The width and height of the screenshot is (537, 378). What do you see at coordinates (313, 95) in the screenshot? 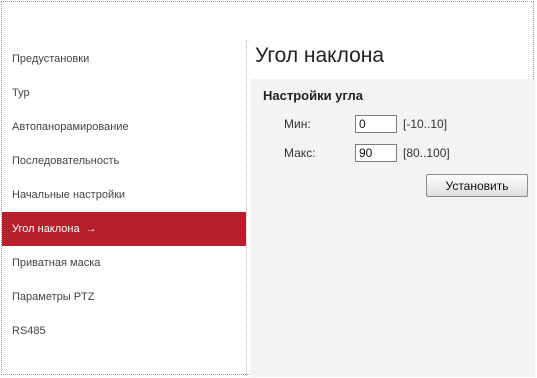
I see `section-title: Настройки угла` at bounding box center [313, 95].